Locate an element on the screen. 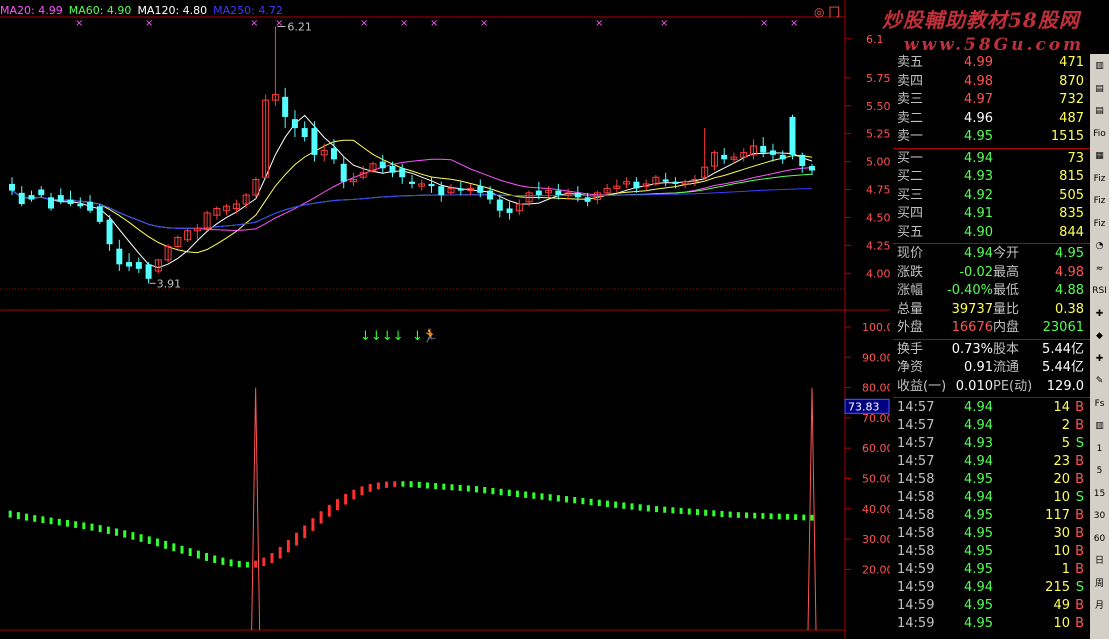 The width and height of the screenshot is (1109, 639). diamond-icon: ◆ is located at coordinates (1099, 336).